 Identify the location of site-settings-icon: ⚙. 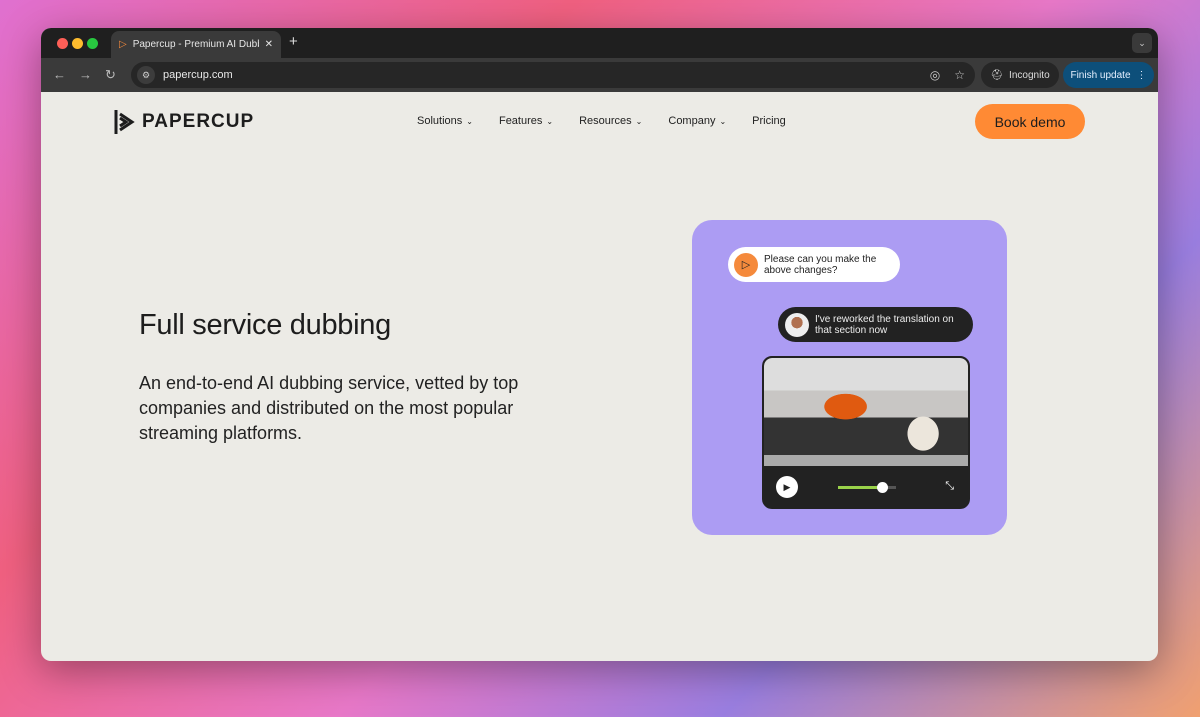
(146, 75).